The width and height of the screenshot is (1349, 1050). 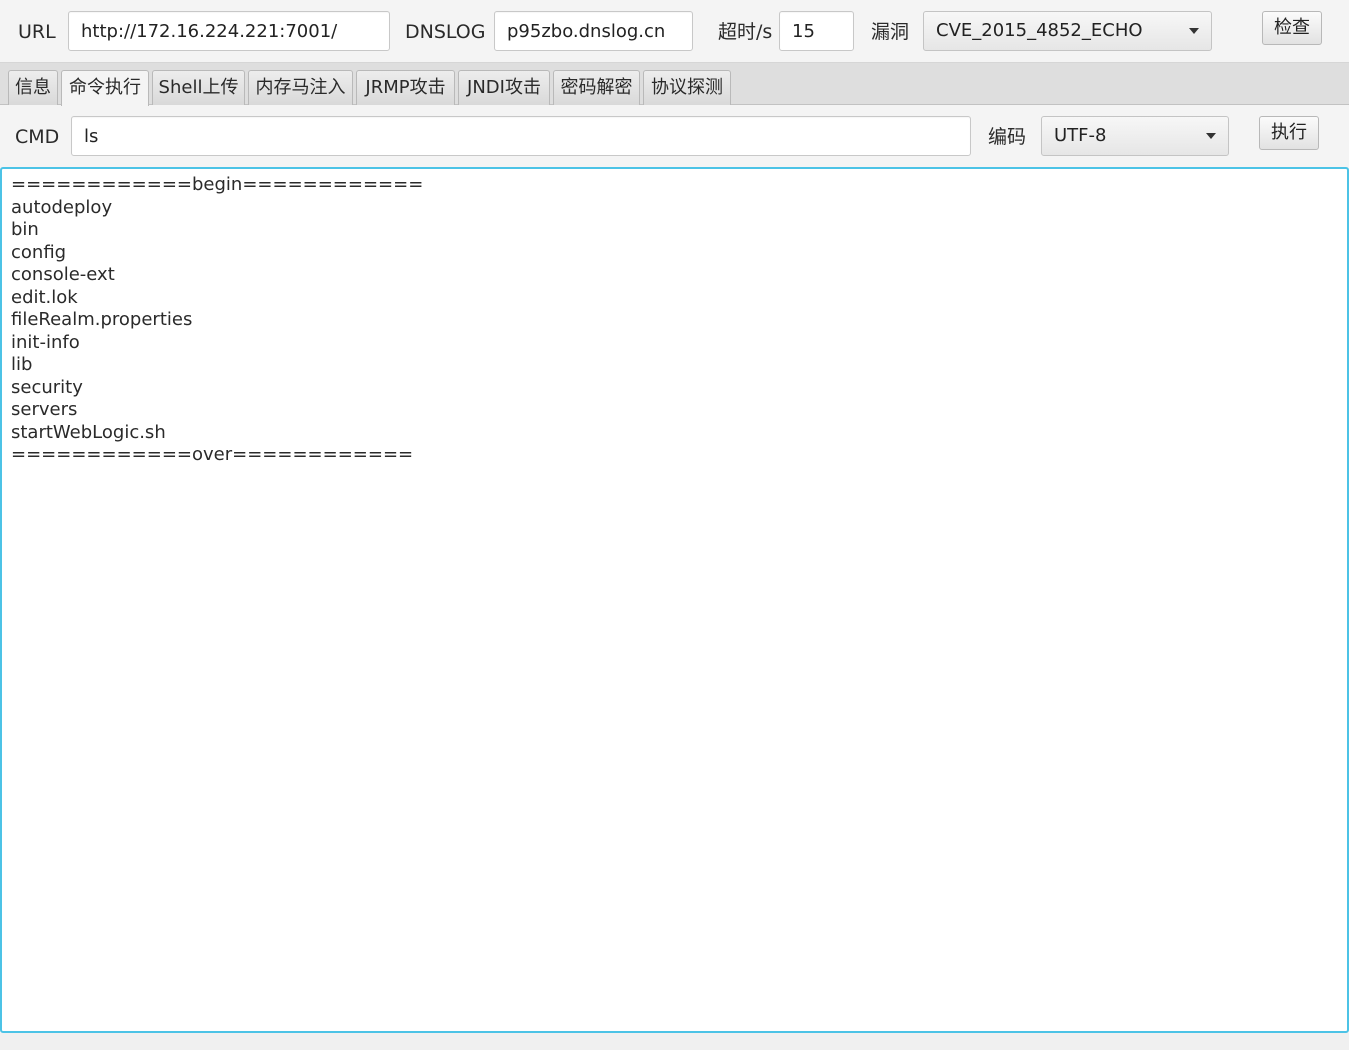 I want to click on dnslog-label: DNSLOG, so click(x=445, y=32).